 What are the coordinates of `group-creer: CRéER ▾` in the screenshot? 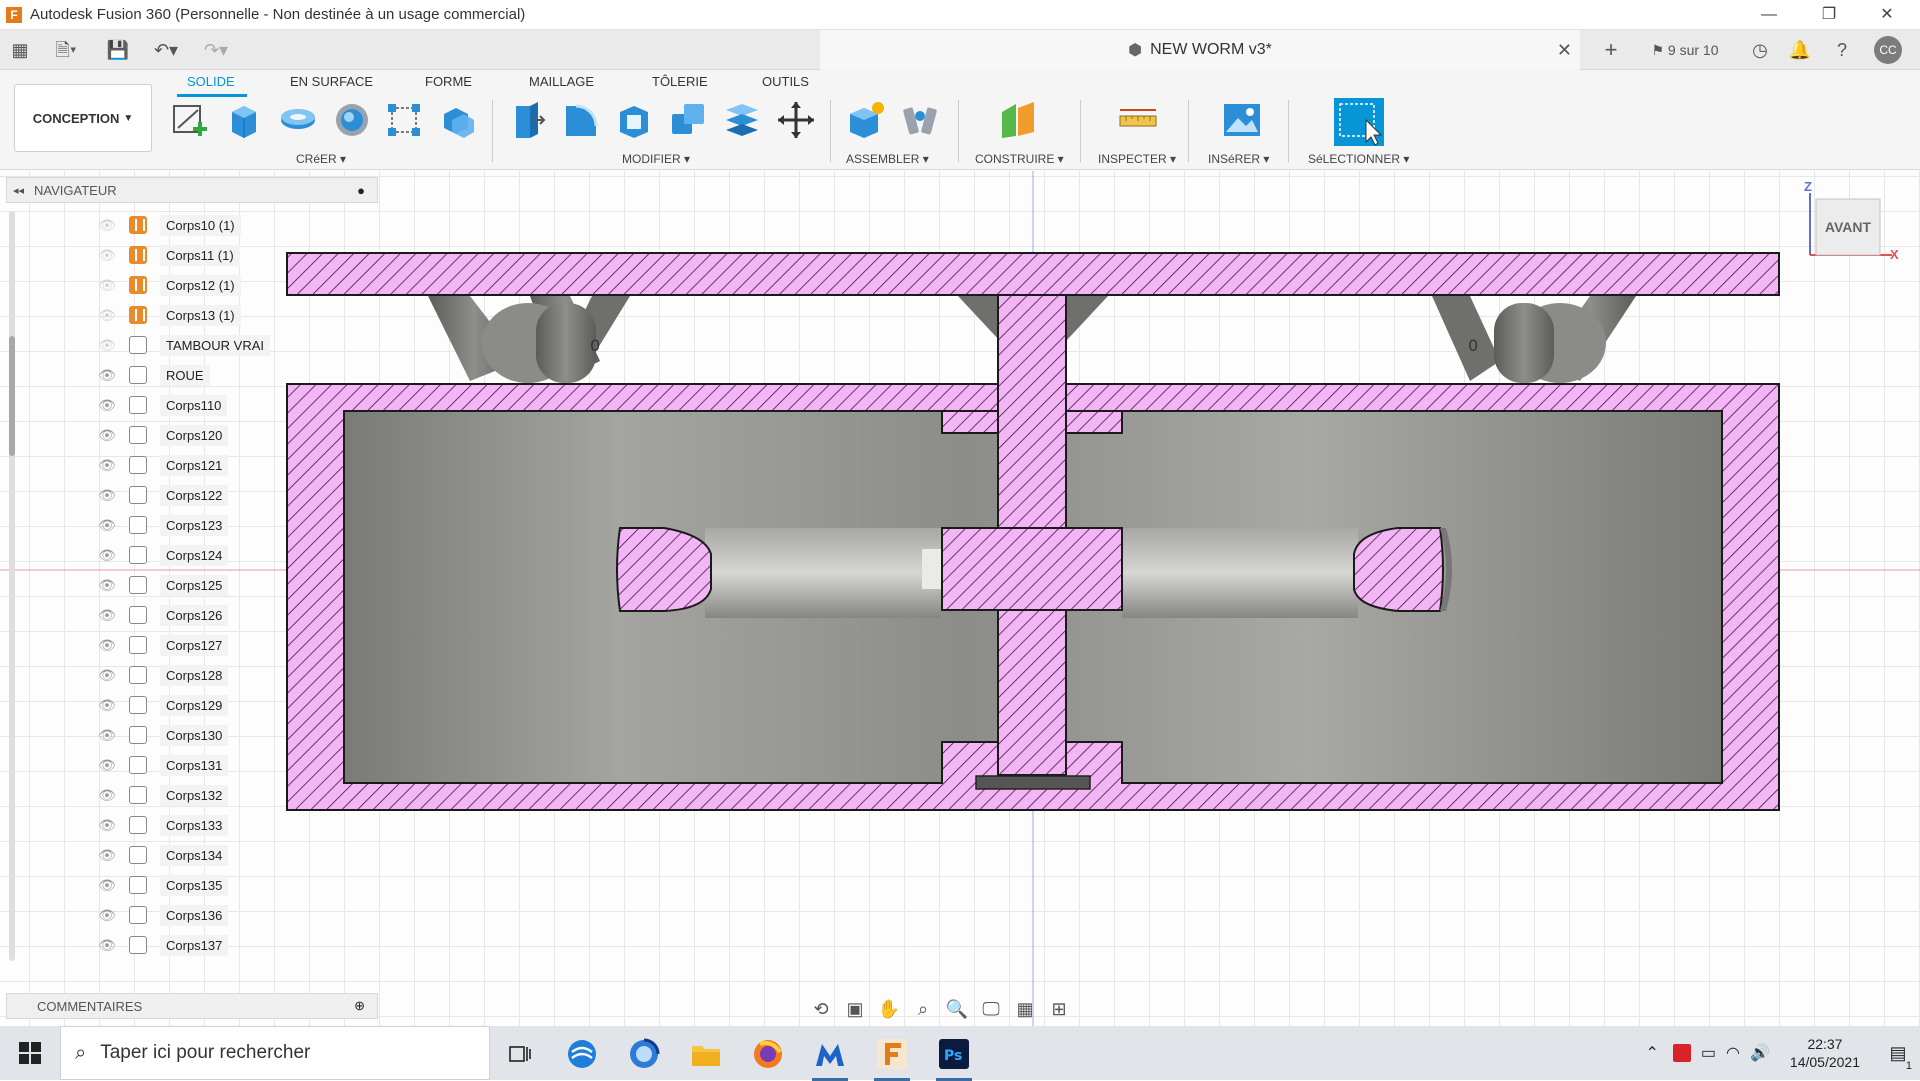 It's located at (321, 159).